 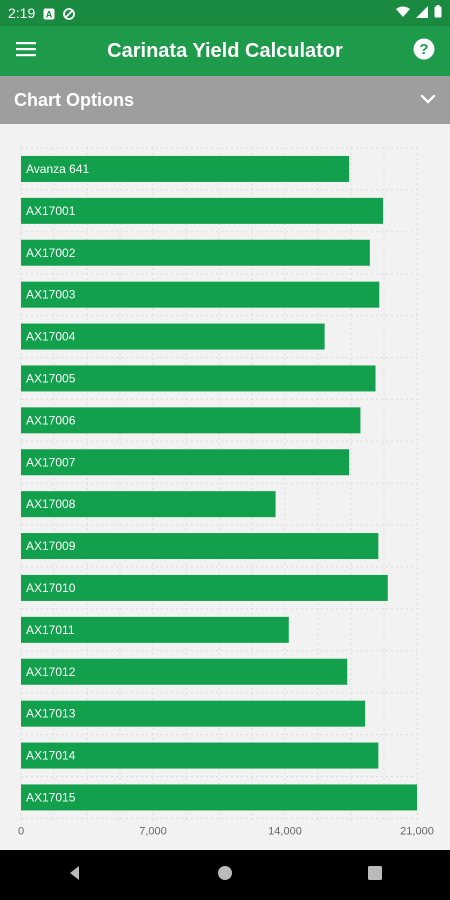 I want to click on recents-button, so click(x=375, y=875).